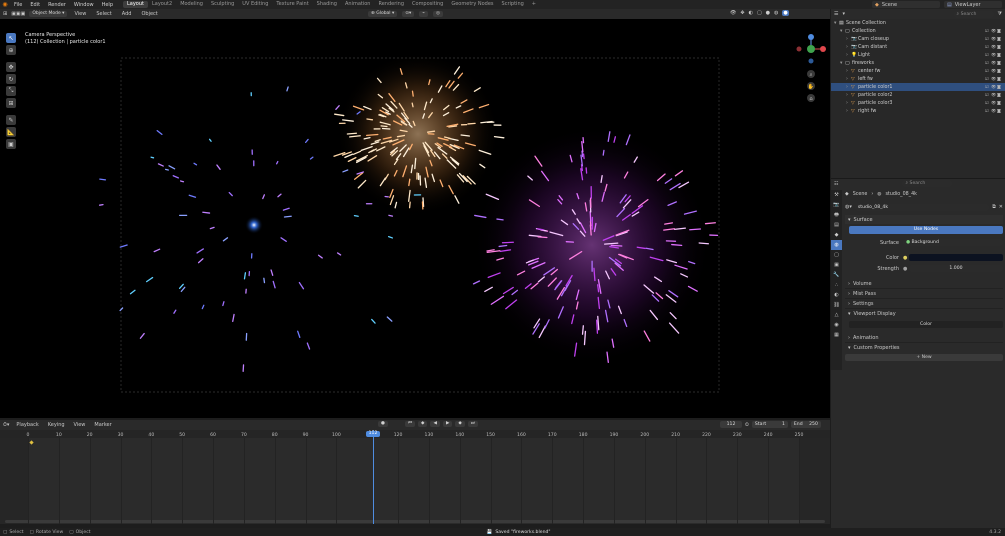 The width and height of the screenshot is (1005, 536). Describe the element at coordinates (35, 5) in the screenshot. I see `menu-edit: Edit` at that location.